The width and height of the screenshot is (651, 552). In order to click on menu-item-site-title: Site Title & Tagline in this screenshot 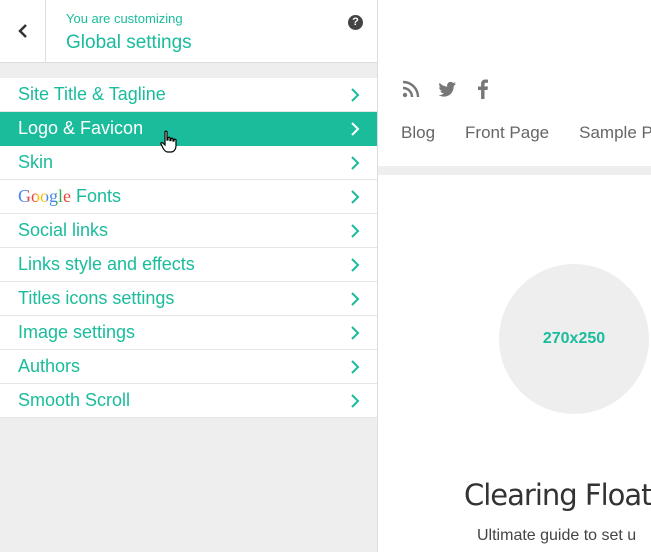, I will do `click(188, 95)`.